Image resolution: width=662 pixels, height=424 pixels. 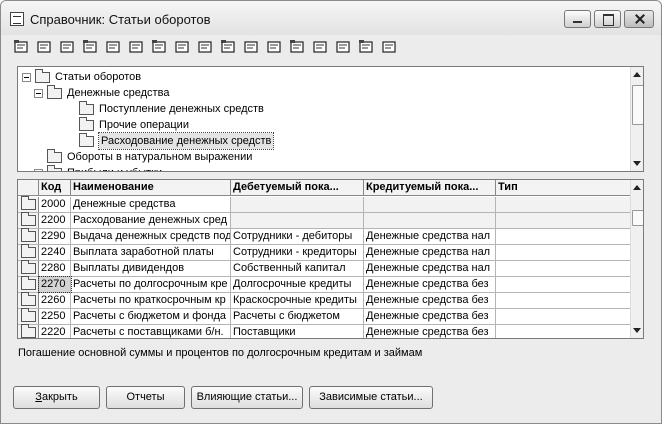 I want to click on cell-name: Расчеты по краткосрочным кр, so click(x=151, y=300).